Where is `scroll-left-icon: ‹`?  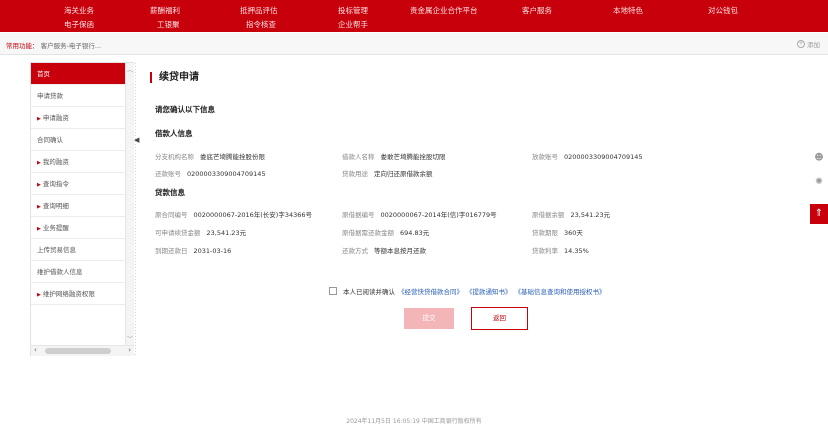 scroll-left-icon: ‹ is located at coordinates (35, 350).